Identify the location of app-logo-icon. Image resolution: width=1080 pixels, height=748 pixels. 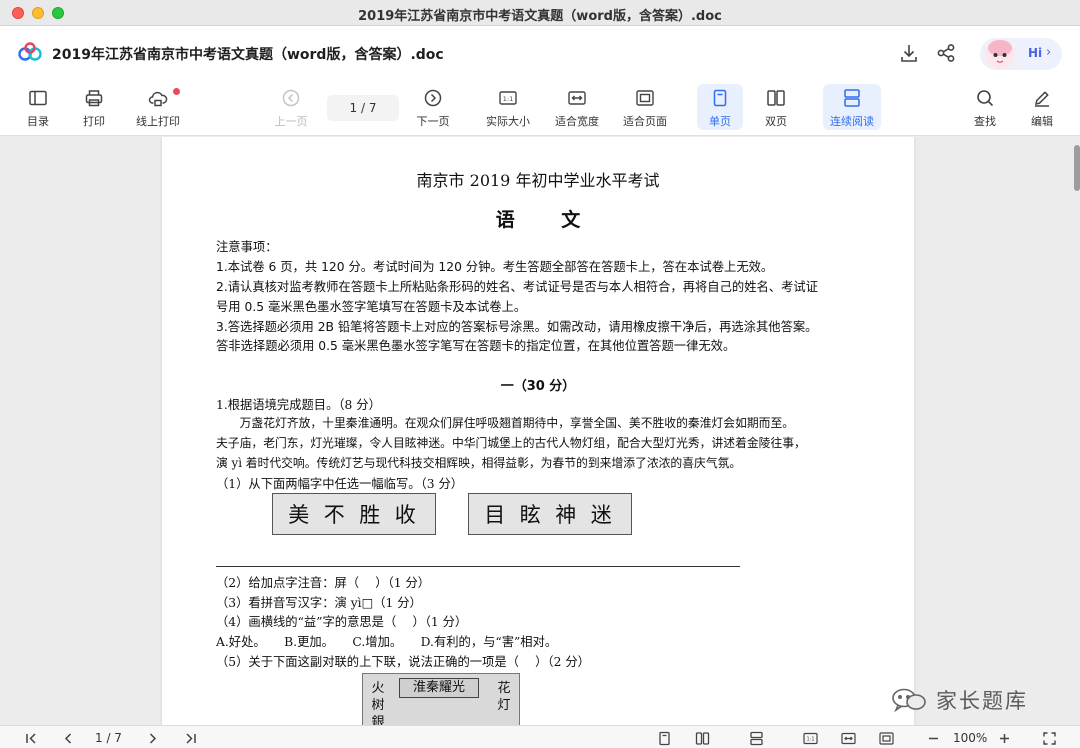
(30, 51).